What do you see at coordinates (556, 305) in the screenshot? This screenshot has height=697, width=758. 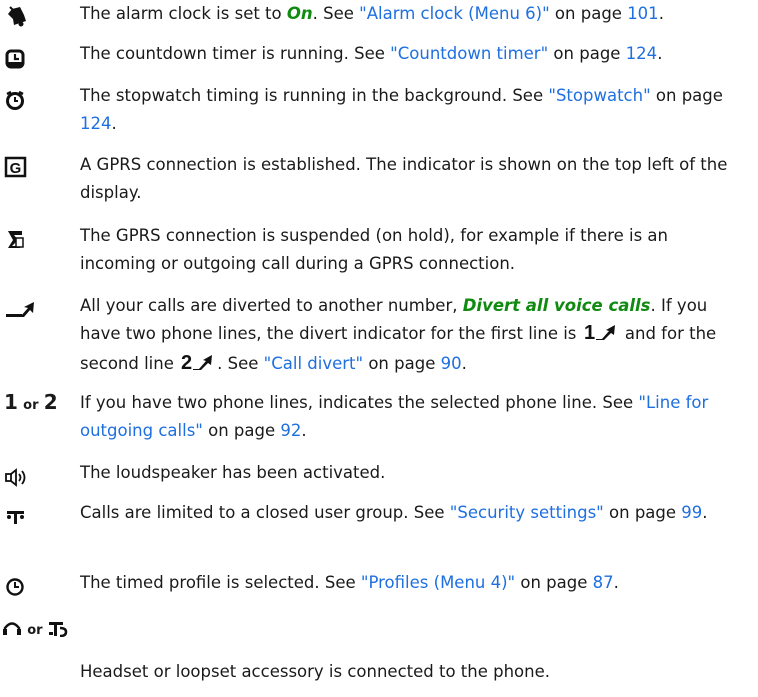 I see `option-divert-all-voice-calls: Divert all voice calls` at bounding box center [556, 305].